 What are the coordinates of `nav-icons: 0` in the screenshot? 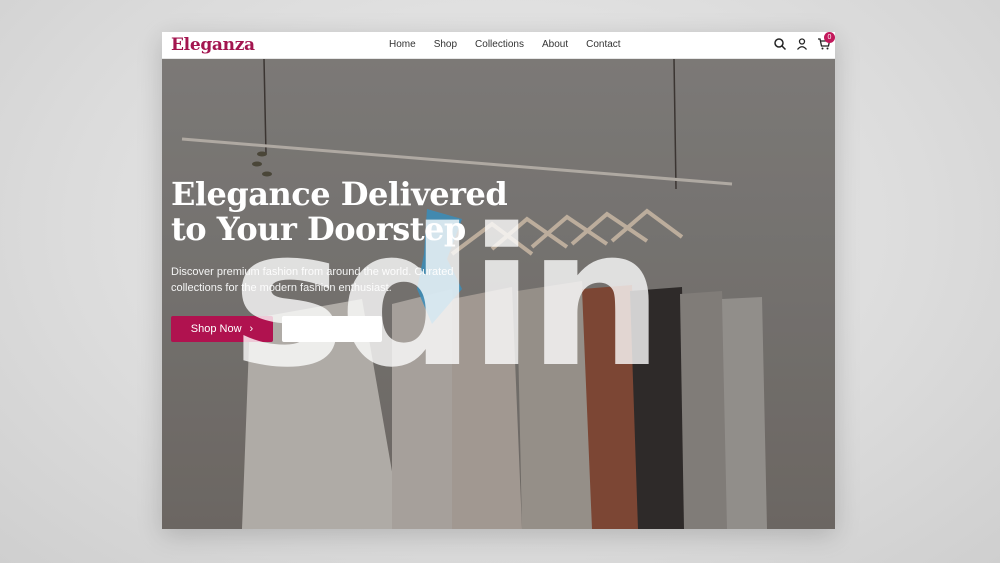 It's located at (804, 41).